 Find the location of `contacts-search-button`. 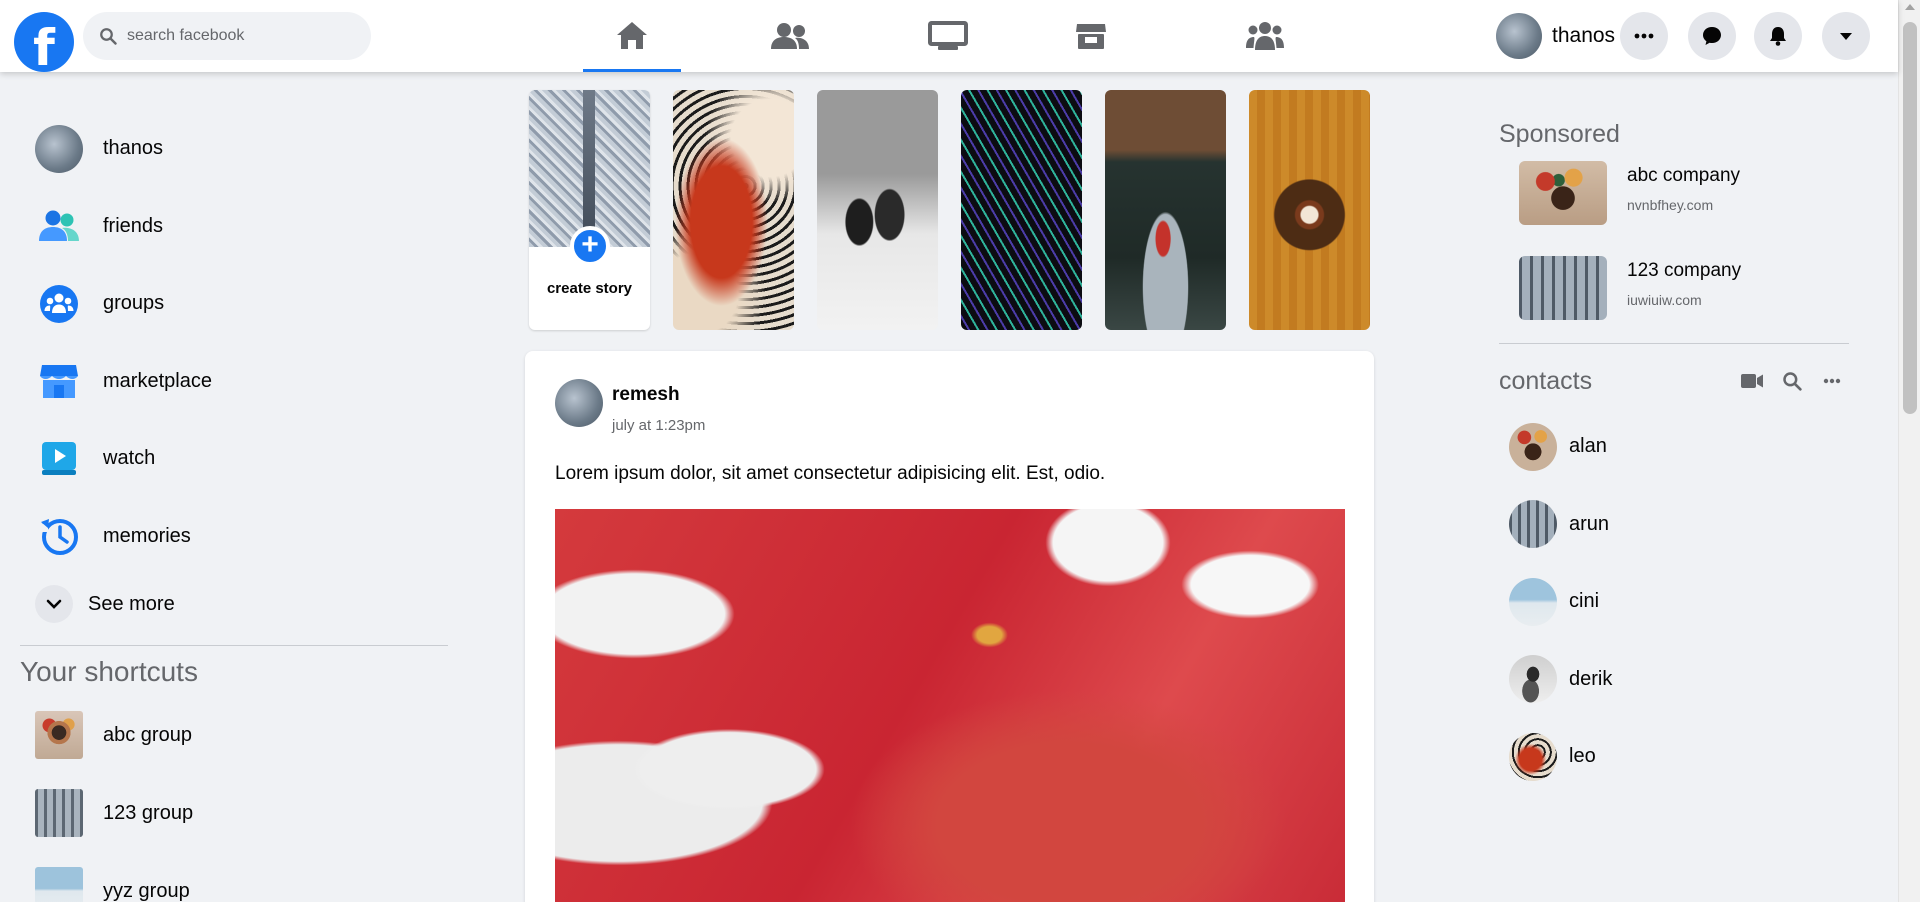

contacts-search-button is located at coordinates (1792, 381).